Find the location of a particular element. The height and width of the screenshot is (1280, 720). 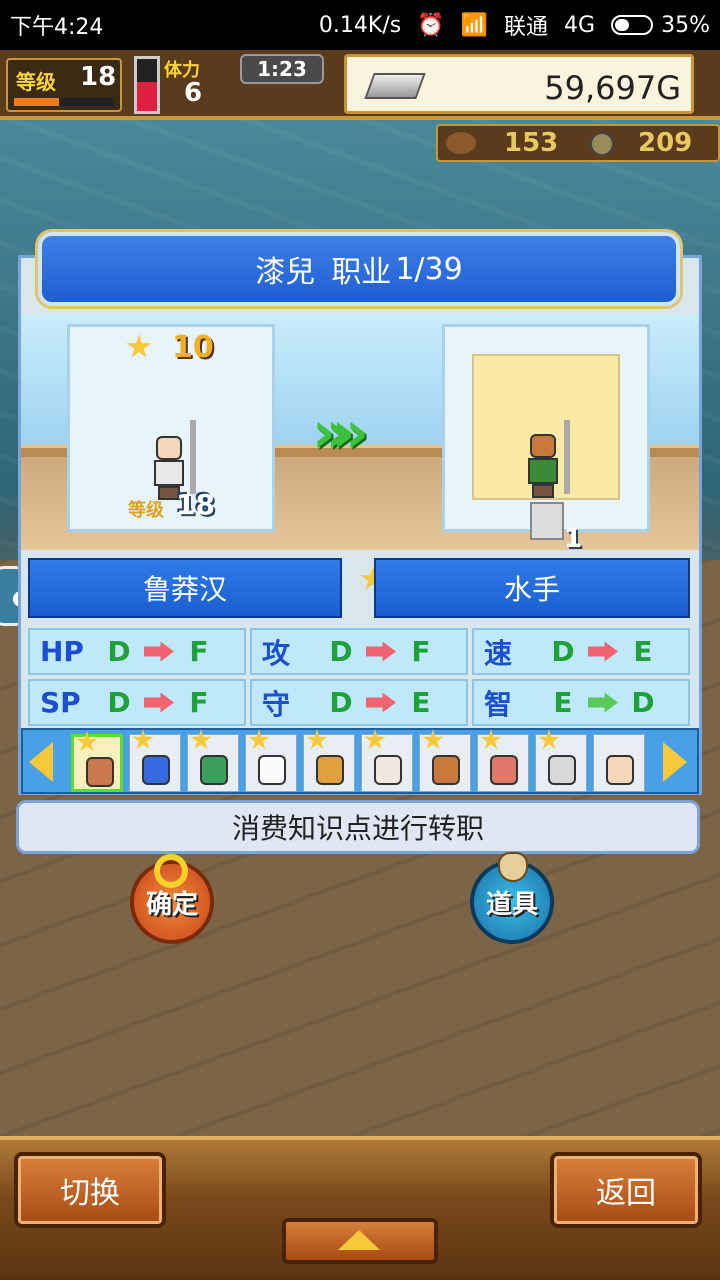

rank-value: 10 is located at coordinates (193, 347).